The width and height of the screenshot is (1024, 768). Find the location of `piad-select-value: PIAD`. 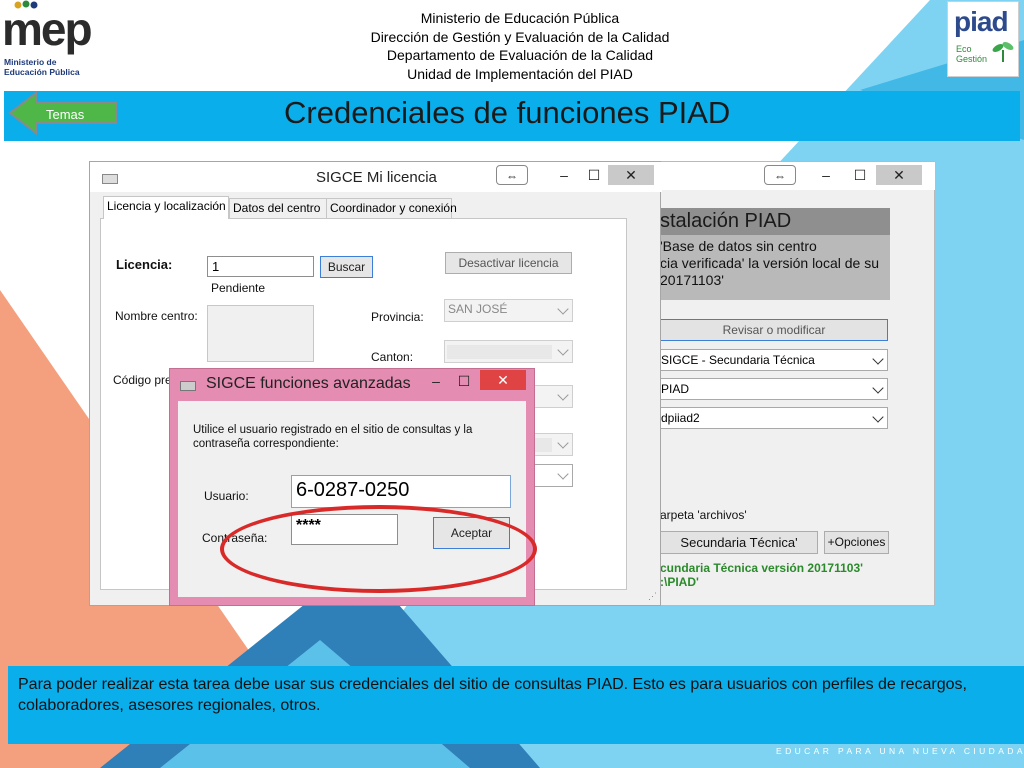

piad-select-value: PIAD is located at coordinates (675, 389).